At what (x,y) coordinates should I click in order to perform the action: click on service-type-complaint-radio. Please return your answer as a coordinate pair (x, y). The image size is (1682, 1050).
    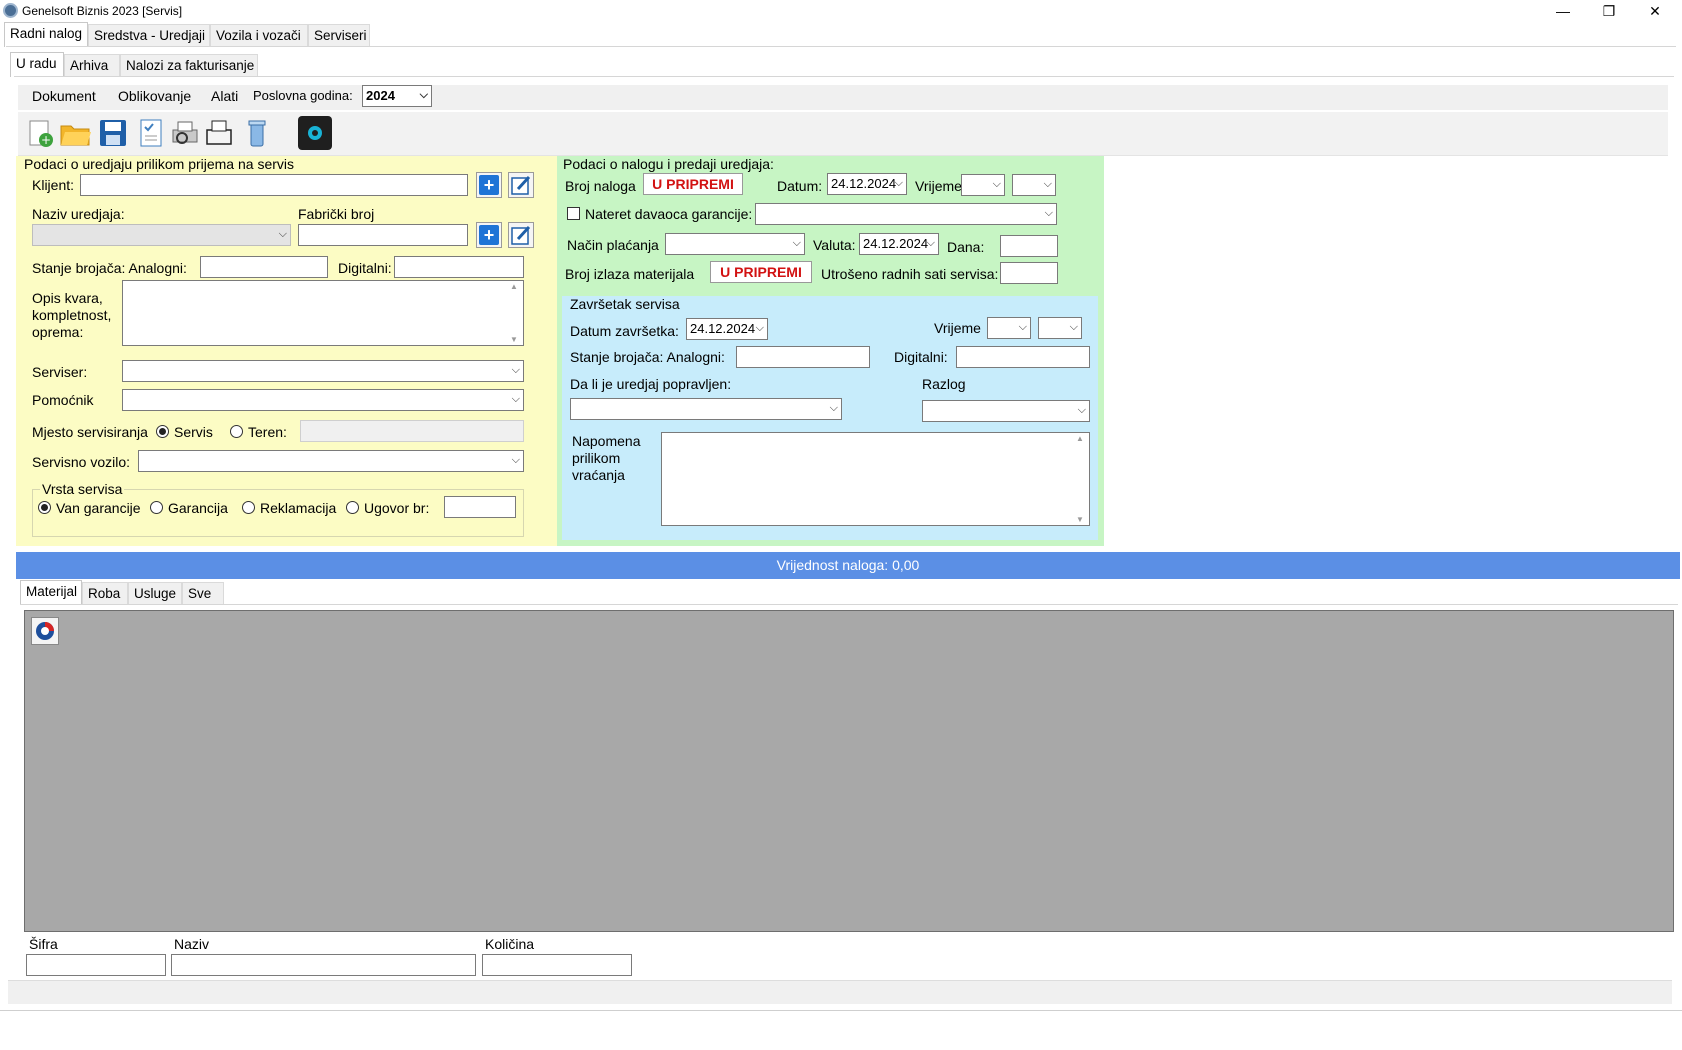
    Looking at the image, I should click on (248, 507).